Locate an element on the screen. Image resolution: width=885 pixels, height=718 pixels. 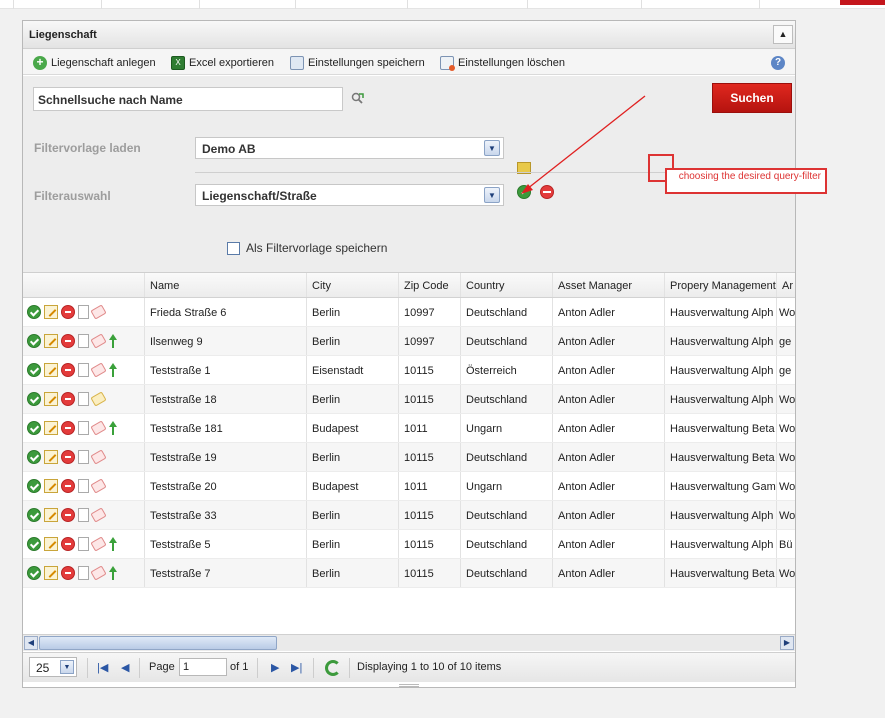
column-header-country: Country is located at coordinates (507, 285).